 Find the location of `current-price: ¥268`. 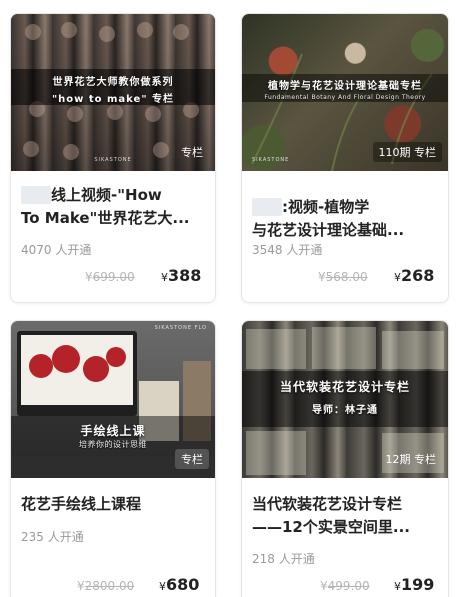

current-price: ¥268 is located at coordinates (414, 275).